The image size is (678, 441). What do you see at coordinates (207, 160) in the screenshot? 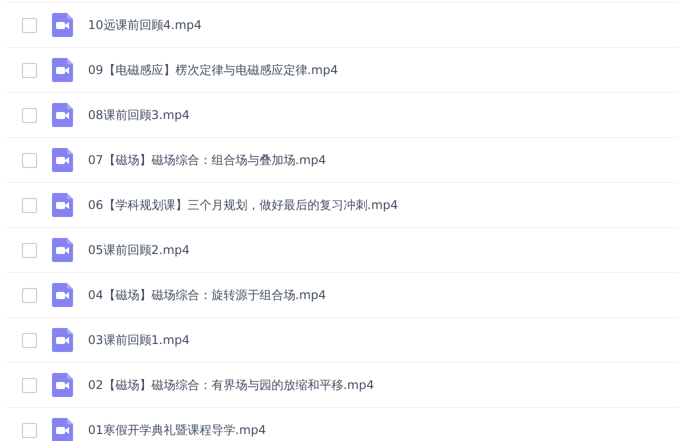
I see `file-name: 07【磁场】磁场综合：组合场与叠加场.mp4` at bounding box center [207, 160].